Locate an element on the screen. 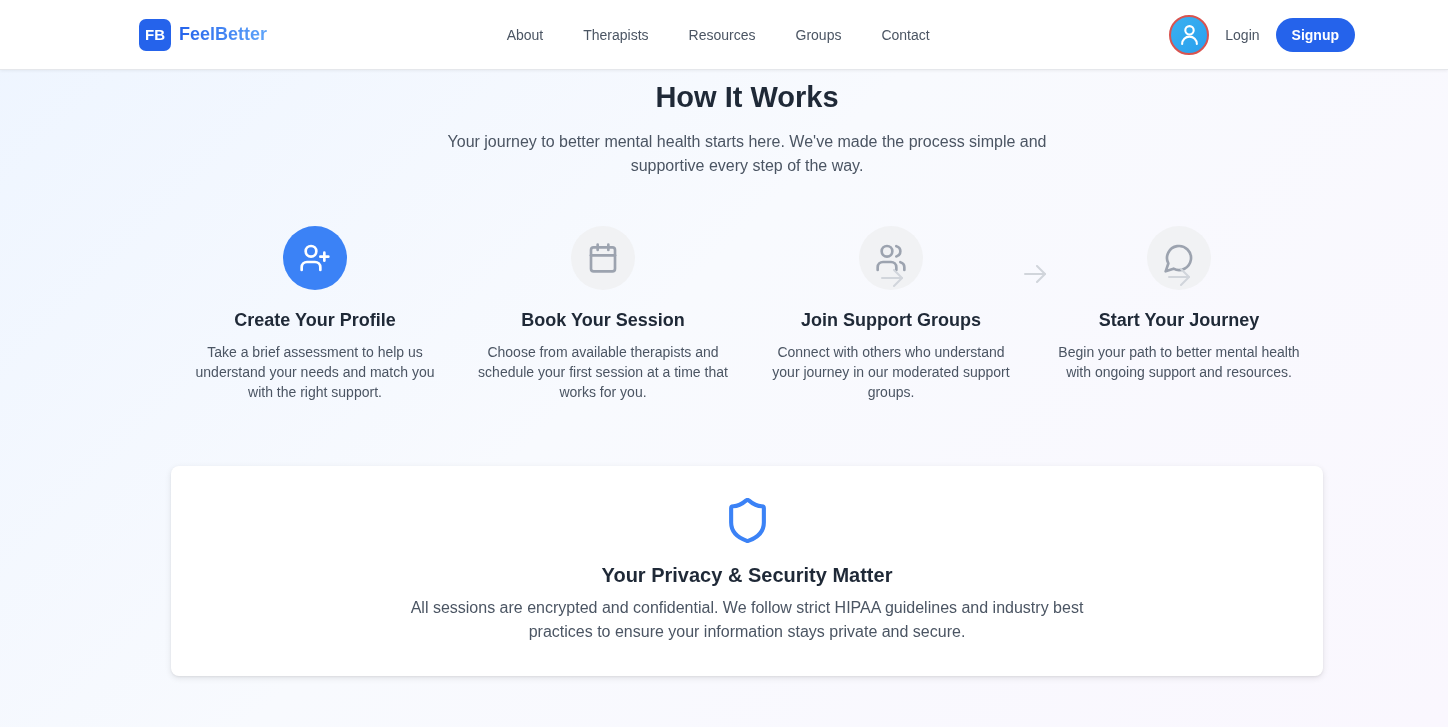  user-icon is located at coordinates (1189, 34).